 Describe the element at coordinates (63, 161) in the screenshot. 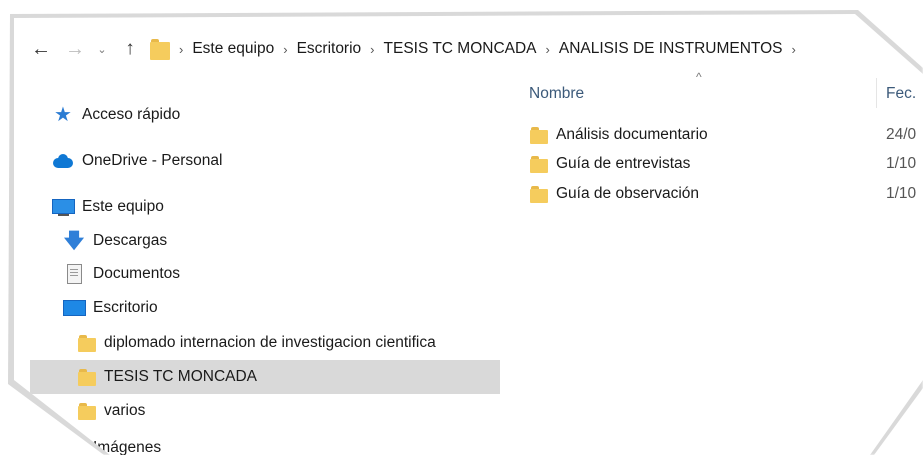

I see `cloud-icon` at that location.